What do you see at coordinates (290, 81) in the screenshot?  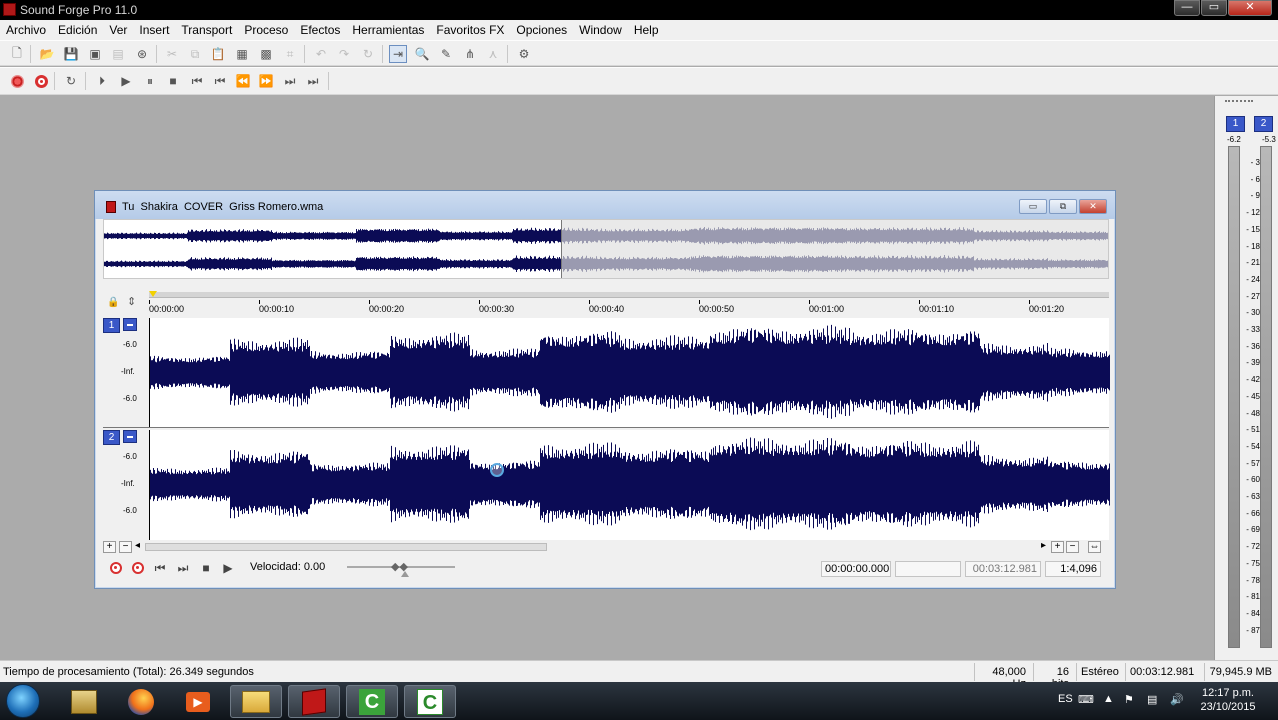 I see `next-marker-icon: ⏭` at bounding box center [290, 81].